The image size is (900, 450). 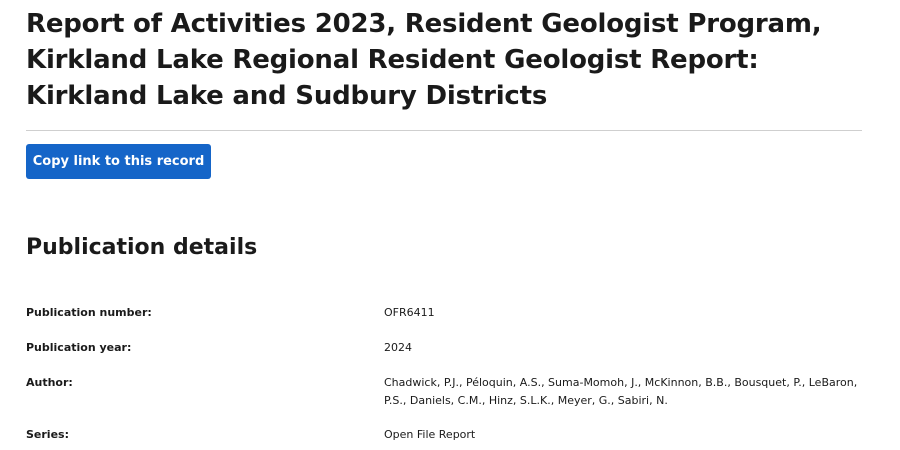 I want to click on series-value: Open File Report, so click(x=430, y=434).